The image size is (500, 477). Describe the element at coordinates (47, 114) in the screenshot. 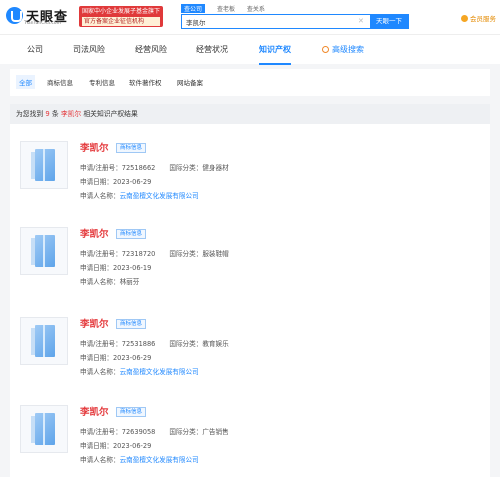

I see `result-count: 9` at that location.